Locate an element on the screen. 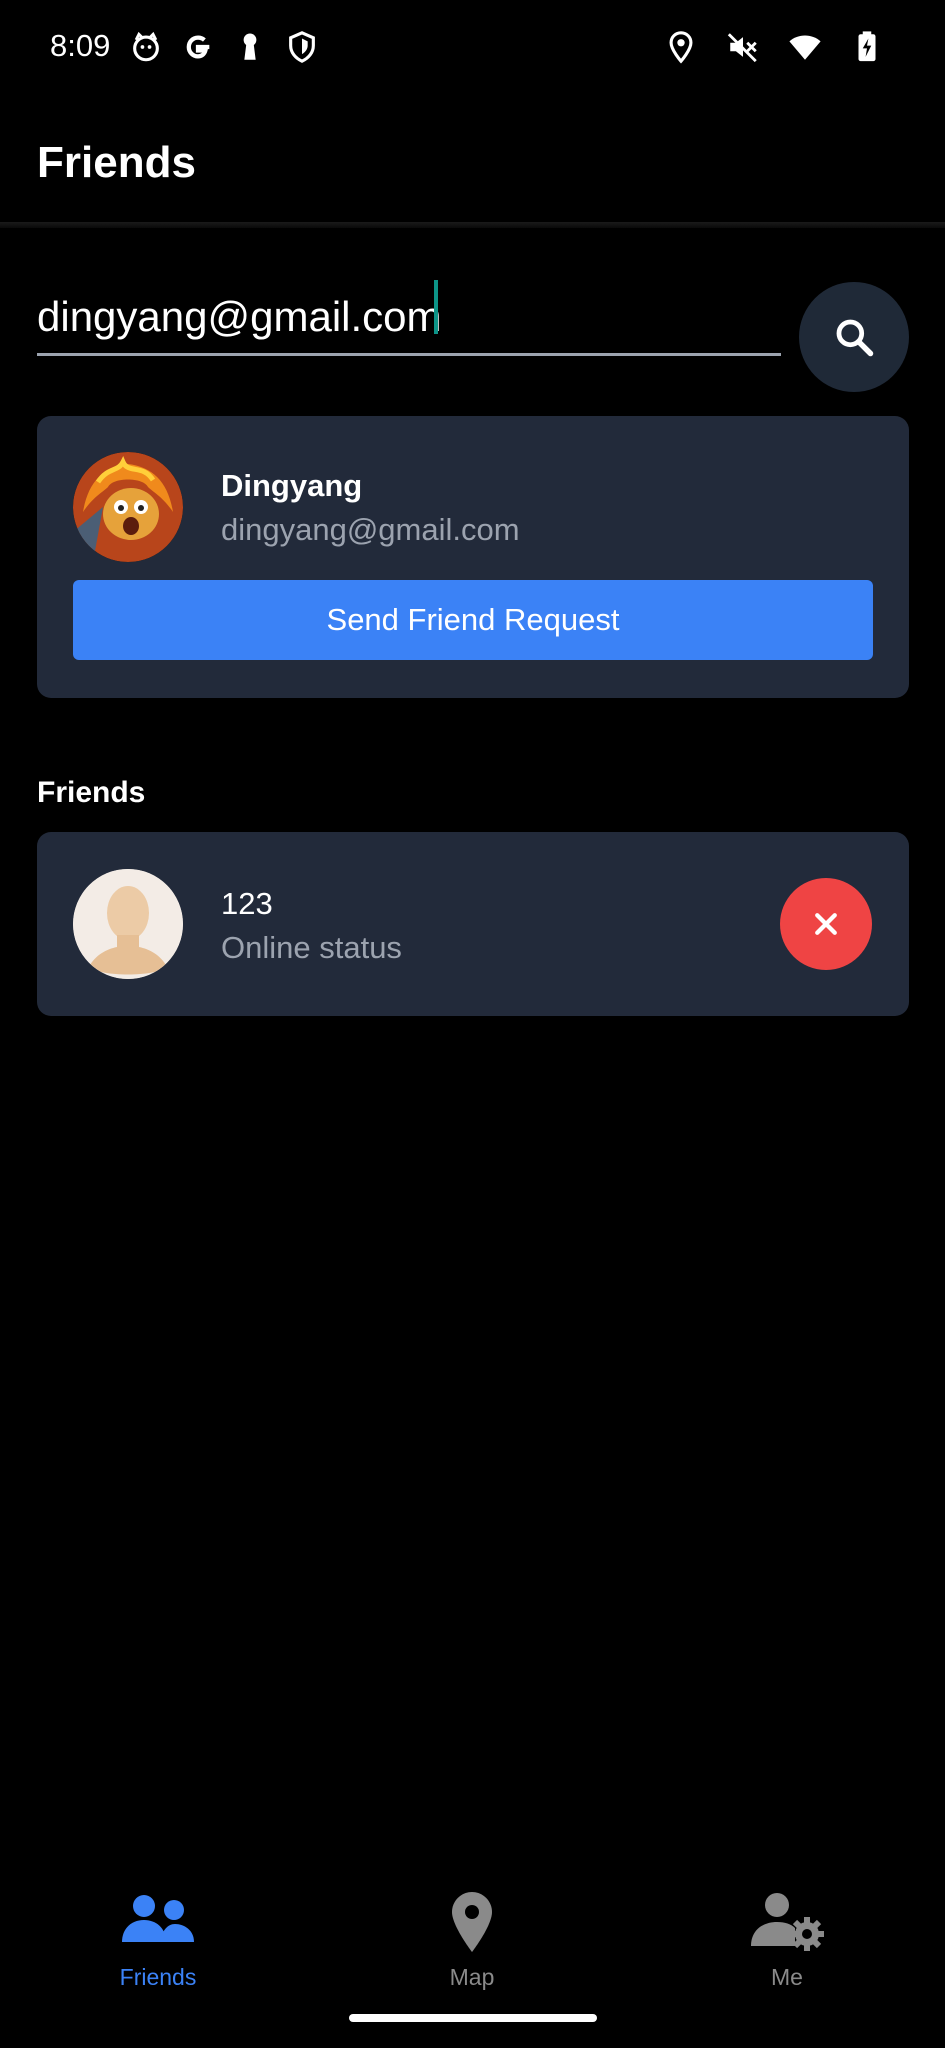 The width and height of the screenshot is (945, 2048). battery-charging-icon is located at coordinates (867, 47).